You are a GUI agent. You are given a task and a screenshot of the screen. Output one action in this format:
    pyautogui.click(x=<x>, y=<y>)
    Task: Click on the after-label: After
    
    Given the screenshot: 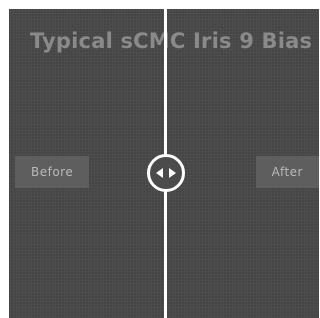 What is the action you would take?
    pyautogui.click(x=287, y=172)
    